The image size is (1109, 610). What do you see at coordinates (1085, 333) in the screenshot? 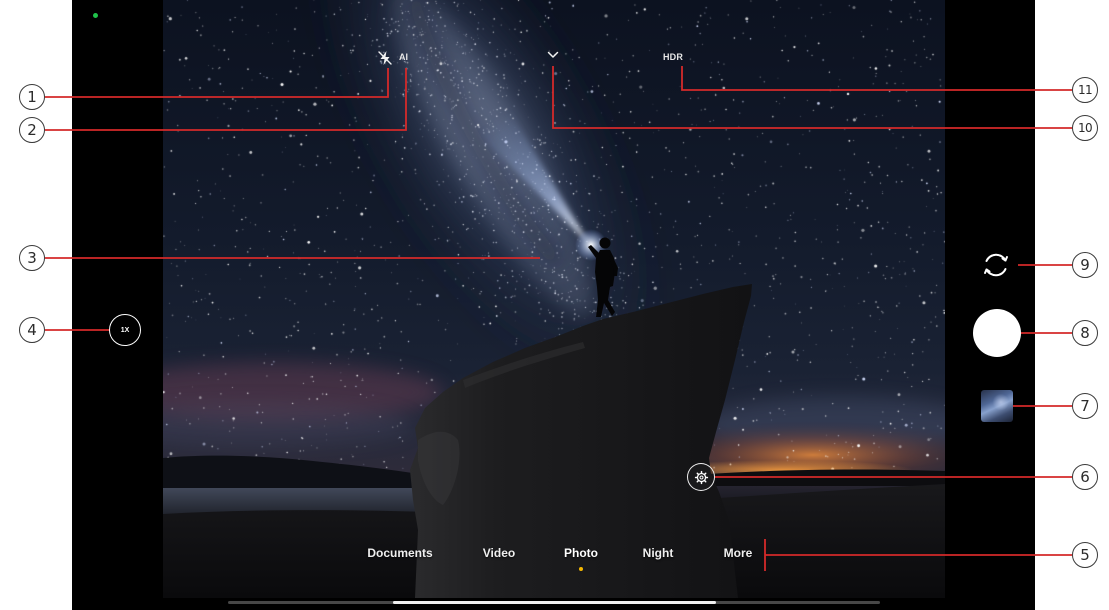
I see `callout-8: 8` at bounding box center [1085, 333].